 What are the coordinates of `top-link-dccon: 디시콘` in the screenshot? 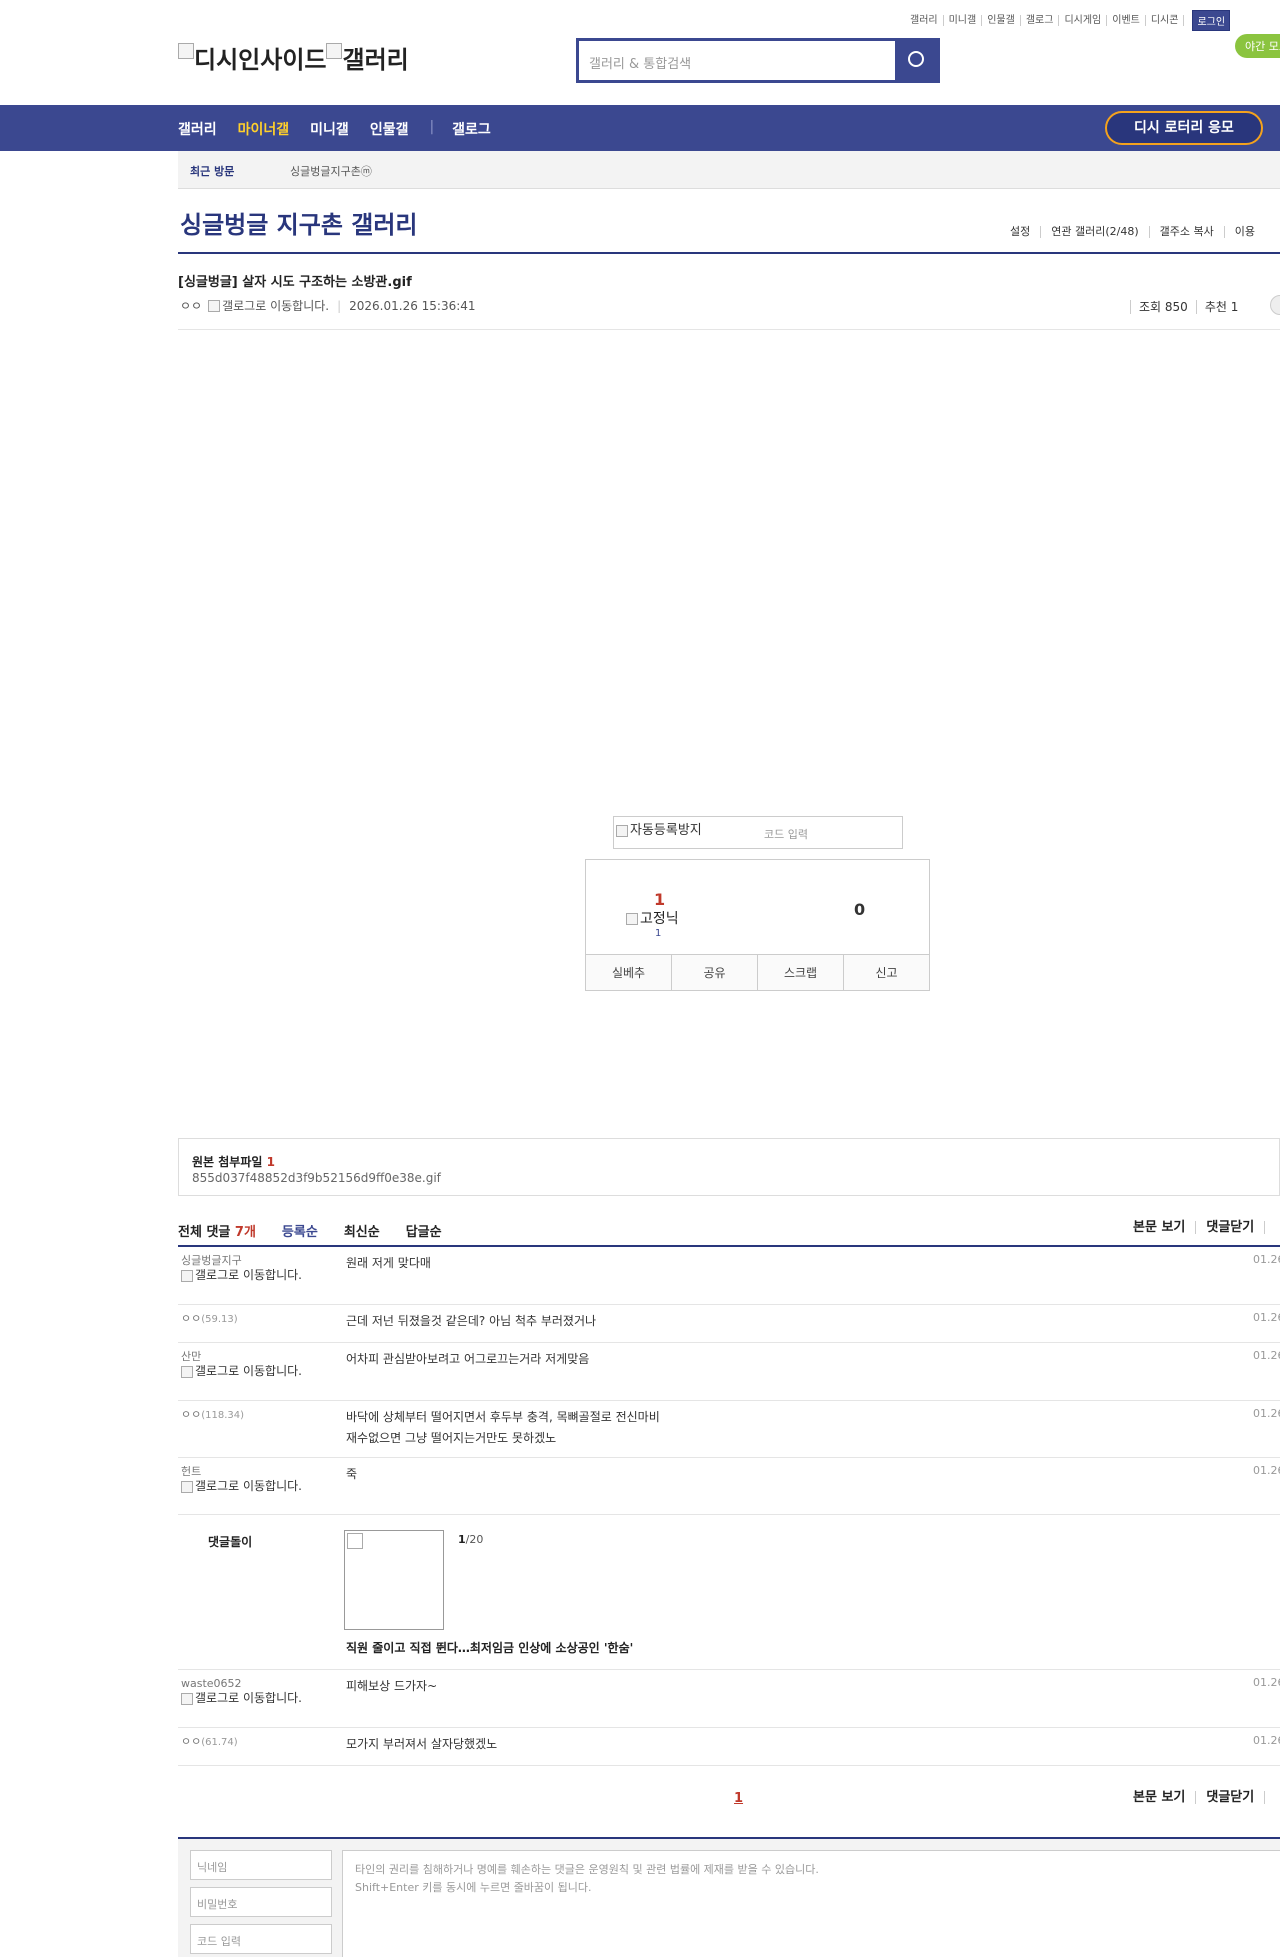 It's located at (1165, 20).